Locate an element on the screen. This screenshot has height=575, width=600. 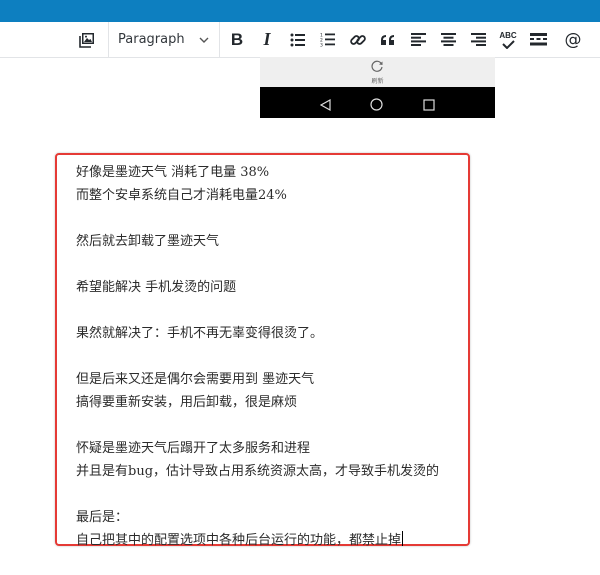
back-triangle-icon is located at coordinates (325, 105).